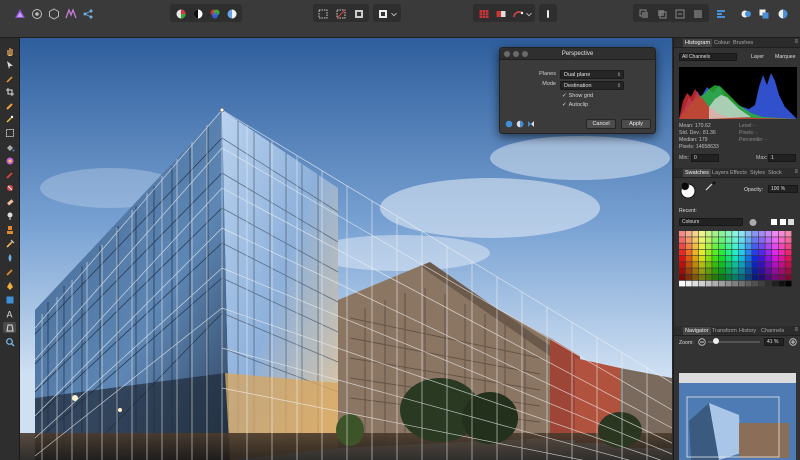 Image resolution: width=800 pixels, height=460 pixels. What do you see at coordinates (9, 132) in the screenshot?
I see `marquee-tool-icon` at bounding box center [9, 132].